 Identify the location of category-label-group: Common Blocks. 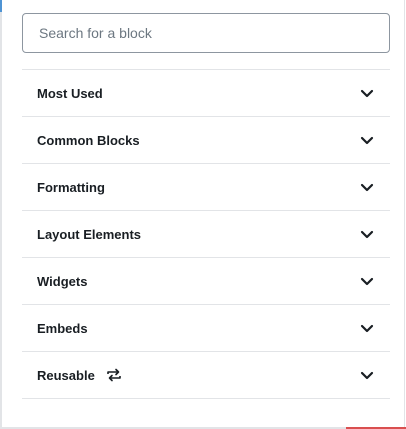
(88, 140).